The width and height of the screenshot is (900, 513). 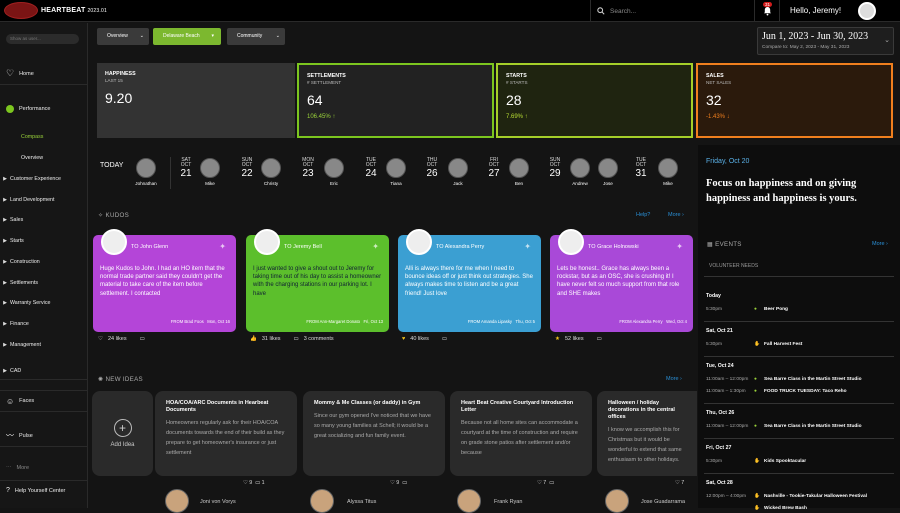 I want to click on kudos-help-link: Help?, so click(x=643, y=215).